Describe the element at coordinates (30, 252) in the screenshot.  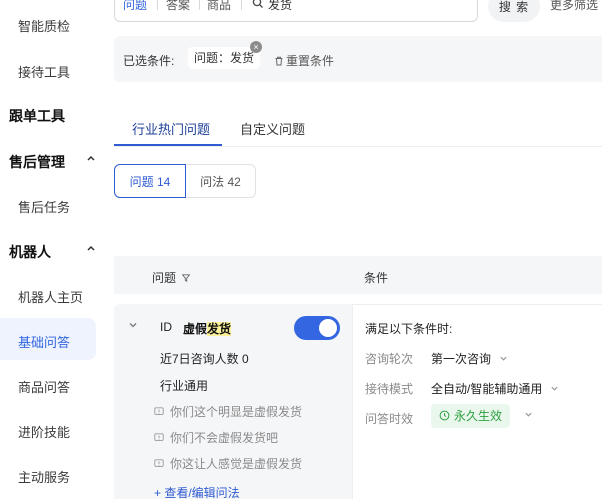
I see `sidebar-group-robot: 机器人` at that location.